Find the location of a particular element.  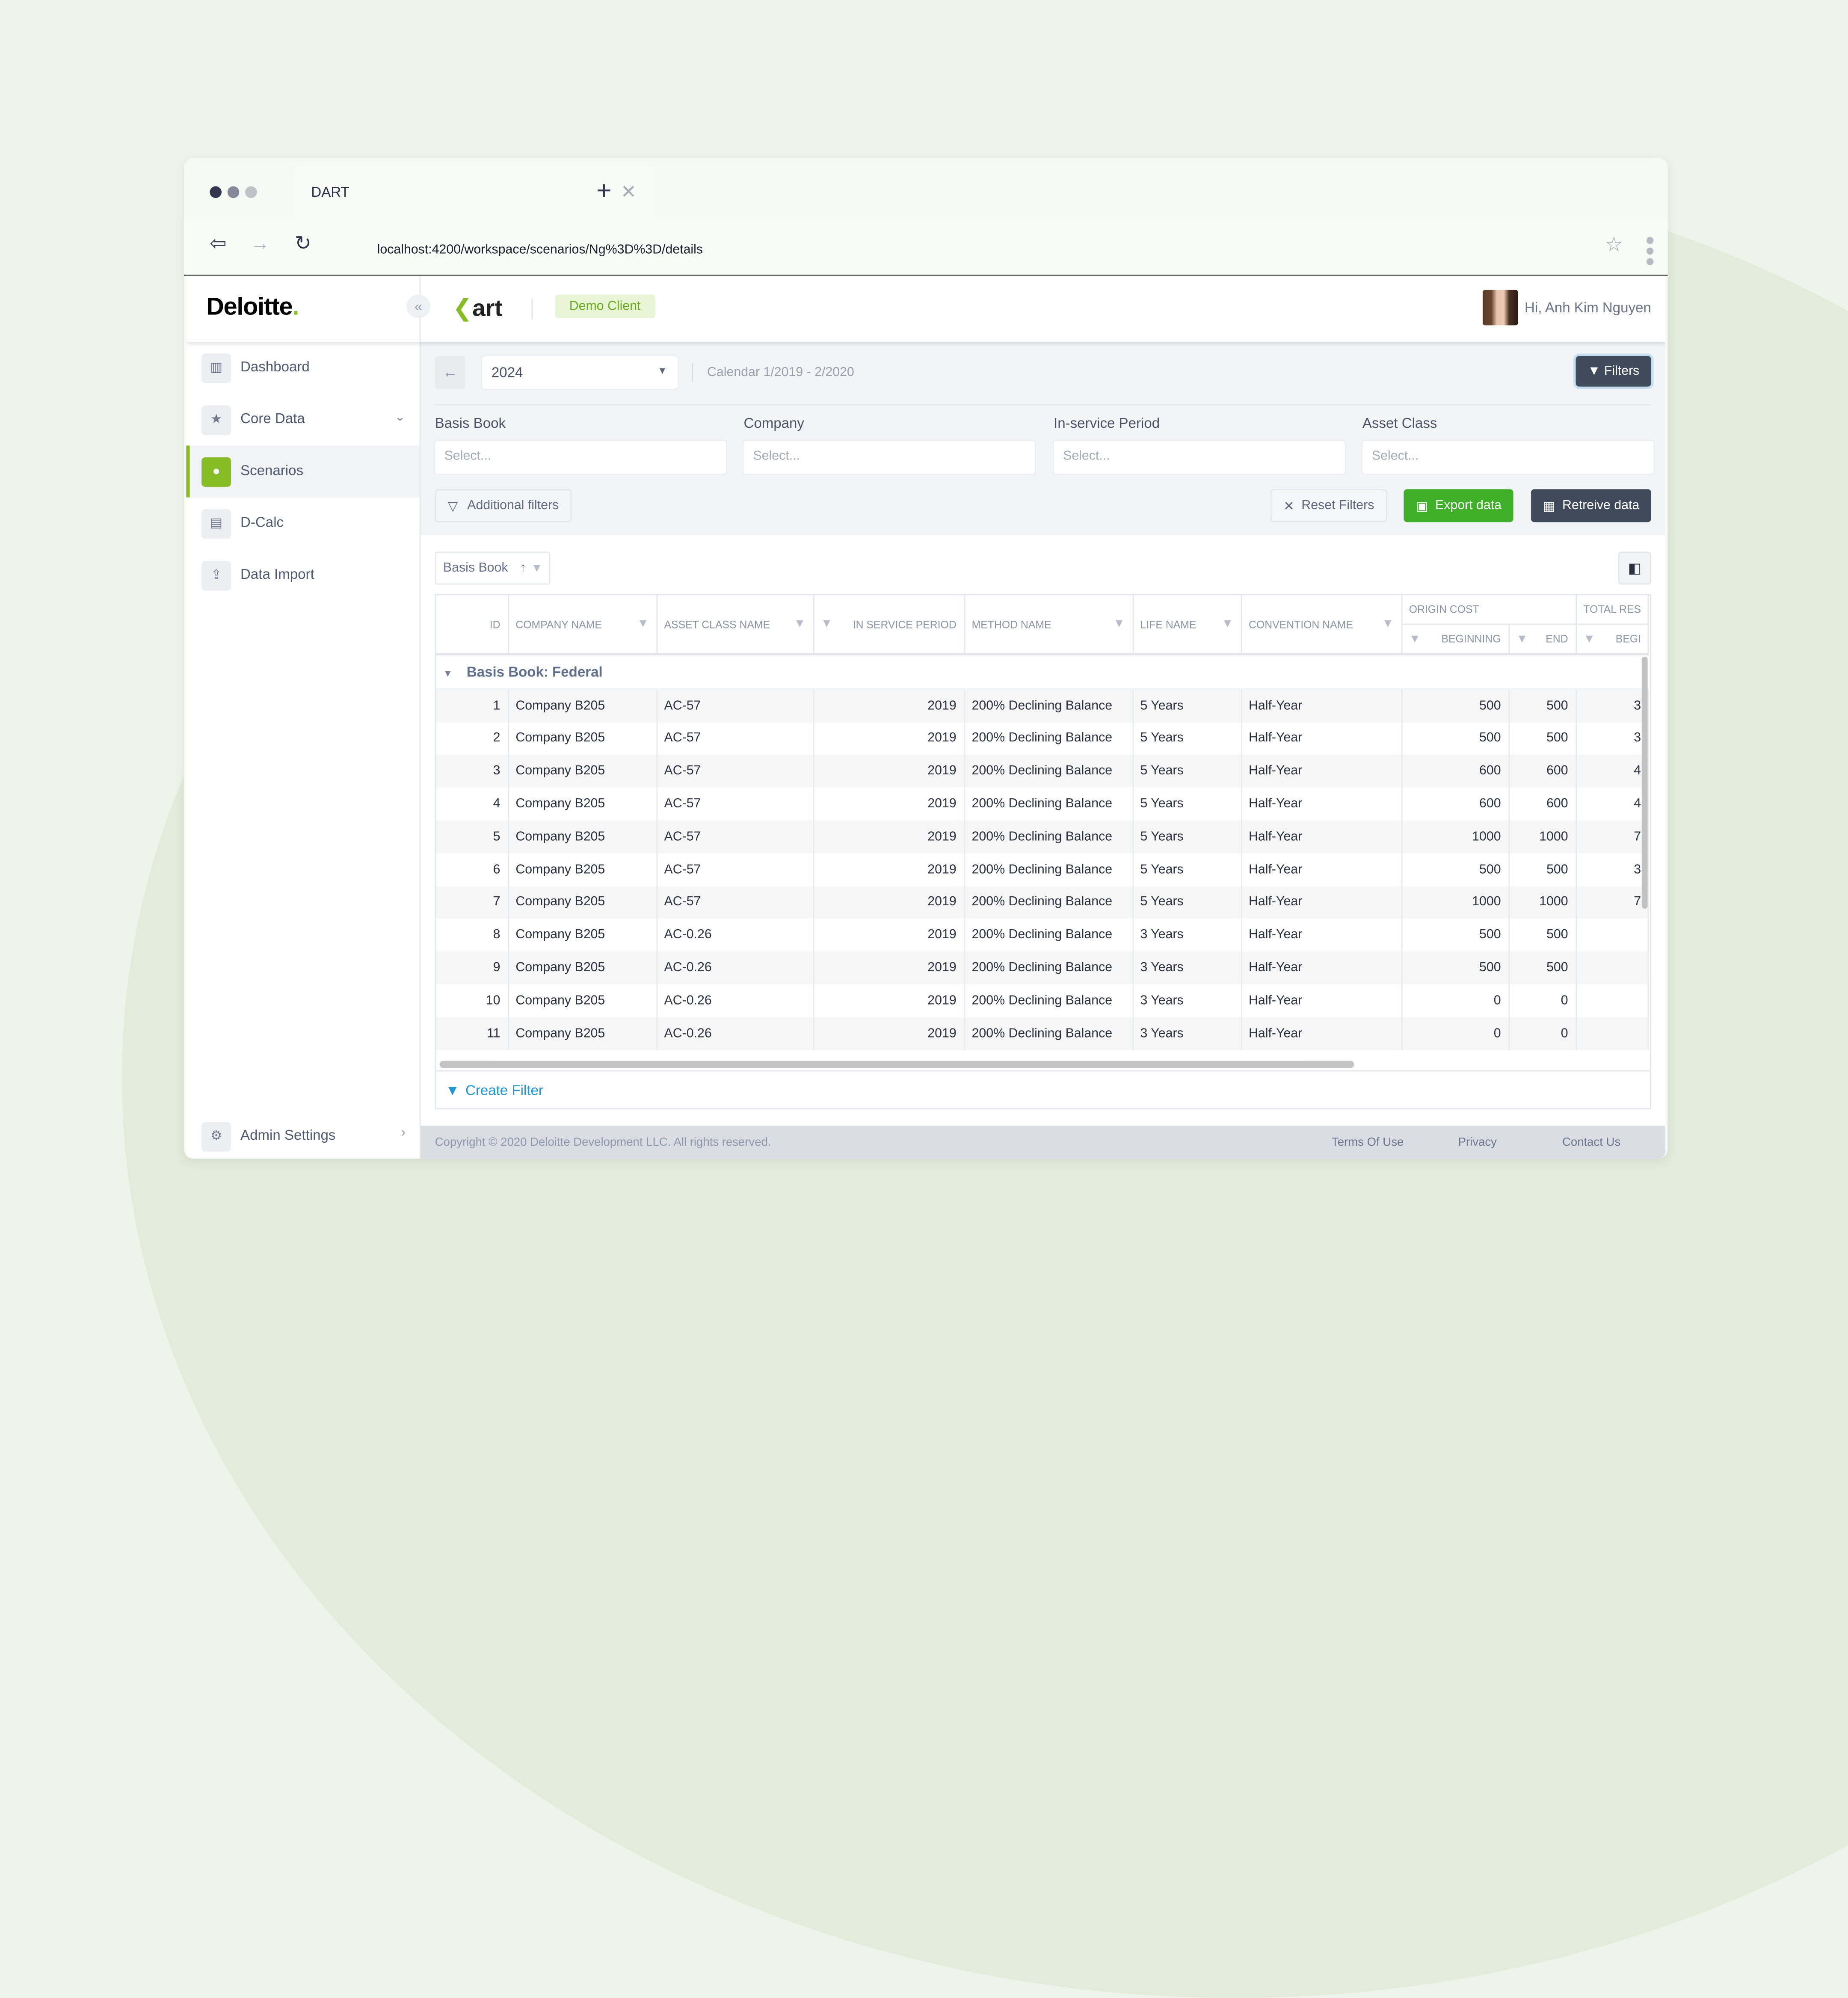

chevron-right-icon: › is located at coordinates (403, 1133).